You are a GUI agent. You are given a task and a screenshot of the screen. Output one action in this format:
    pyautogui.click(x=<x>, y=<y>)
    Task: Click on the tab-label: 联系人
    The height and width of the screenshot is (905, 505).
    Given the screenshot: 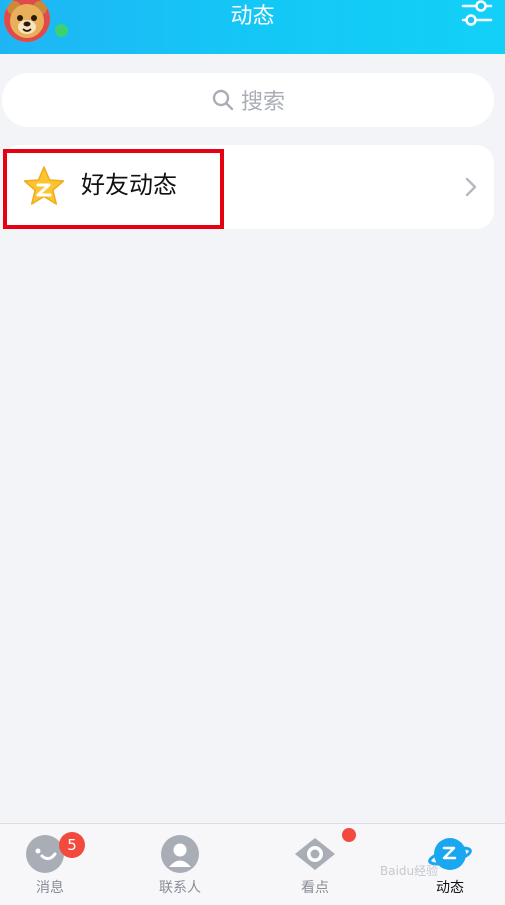 What is the action you would take?
    pyautogui.click(x=180, y=888)
    